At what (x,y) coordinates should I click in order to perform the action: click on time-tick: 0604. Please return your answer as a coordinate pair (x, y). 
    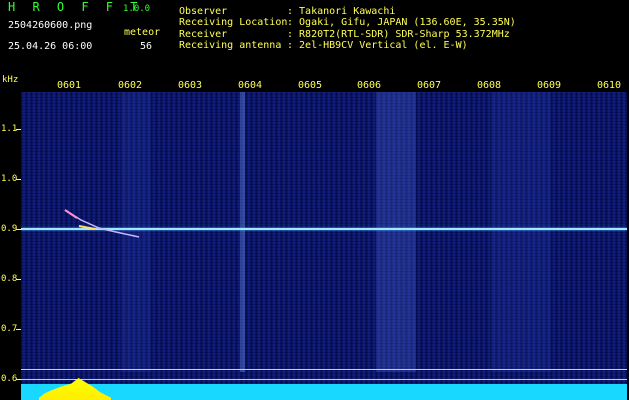
    Looking at the image, I should click on (250, 85).